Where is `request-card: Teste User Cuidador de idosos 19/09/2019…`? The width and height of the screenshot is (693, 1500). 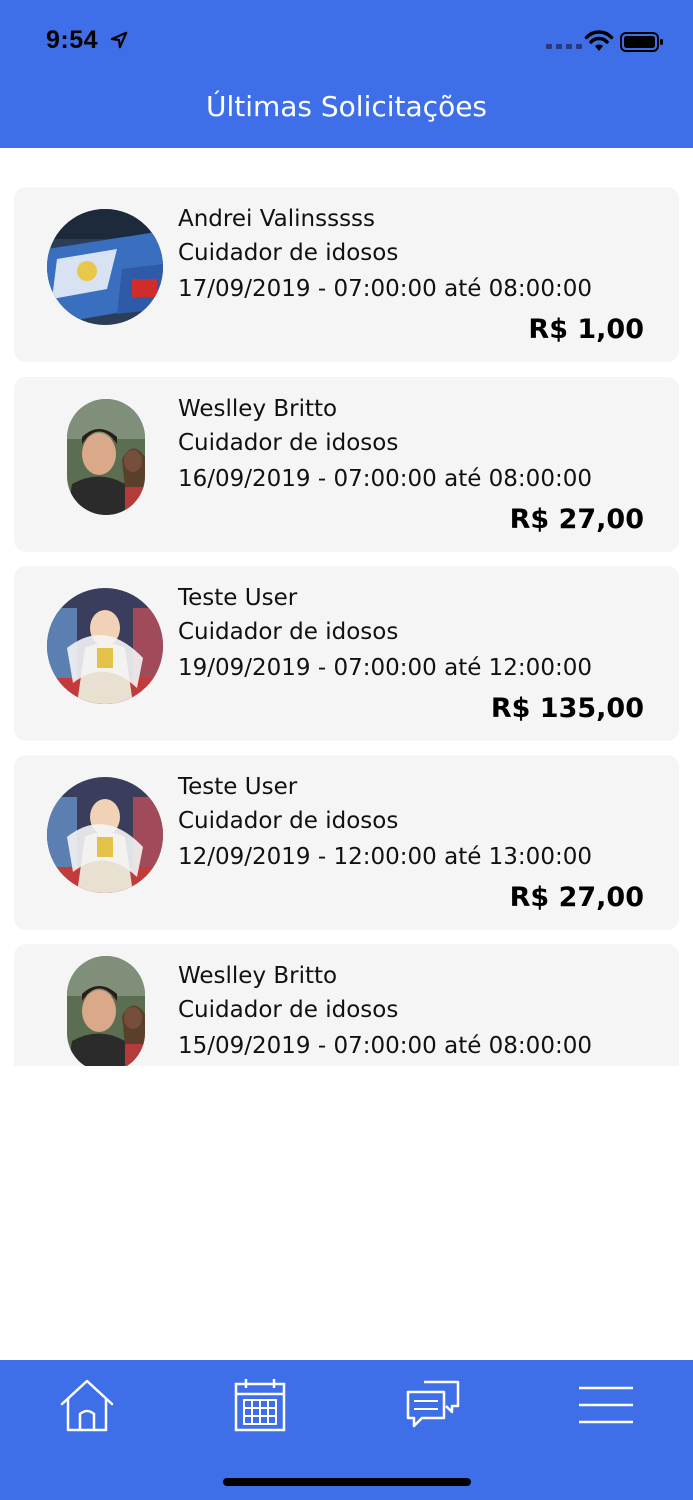
request-card: Teste User Cuidador de idosos 19/09/2019… is located at coordinates (346, 653).